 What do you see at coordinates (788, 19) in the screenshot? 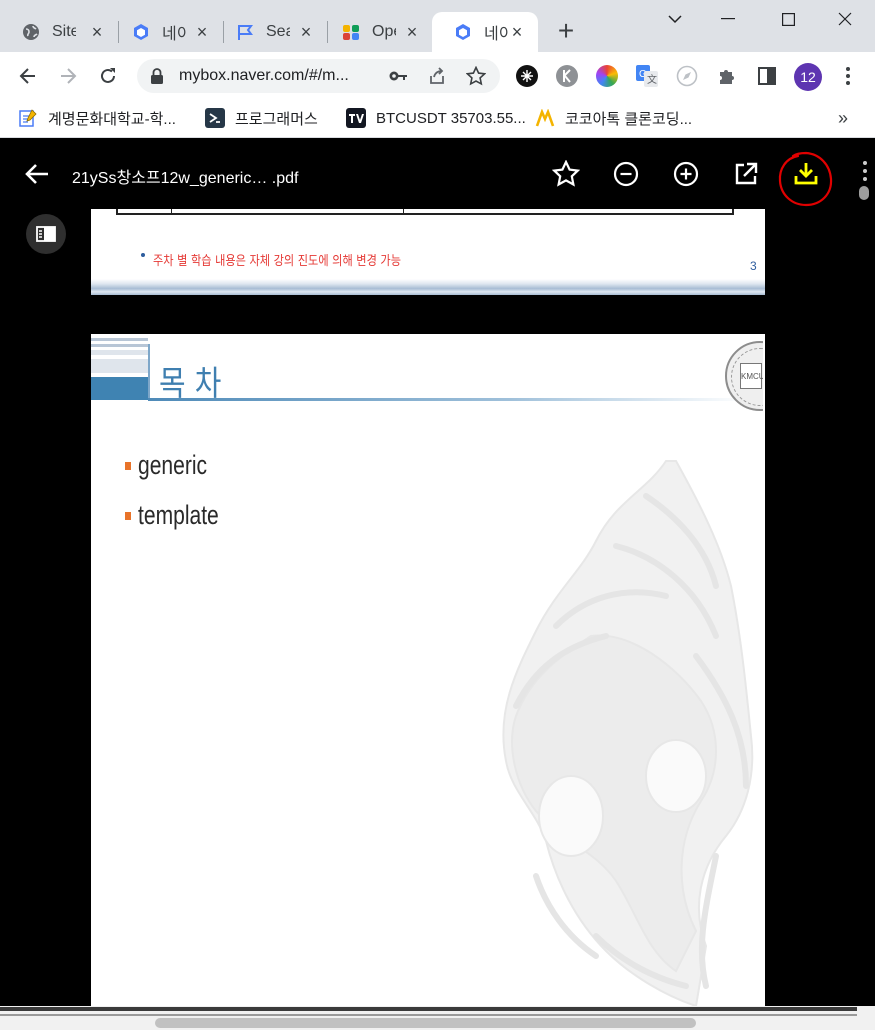
I see `maximize-button` at bounding box center [788, 19].